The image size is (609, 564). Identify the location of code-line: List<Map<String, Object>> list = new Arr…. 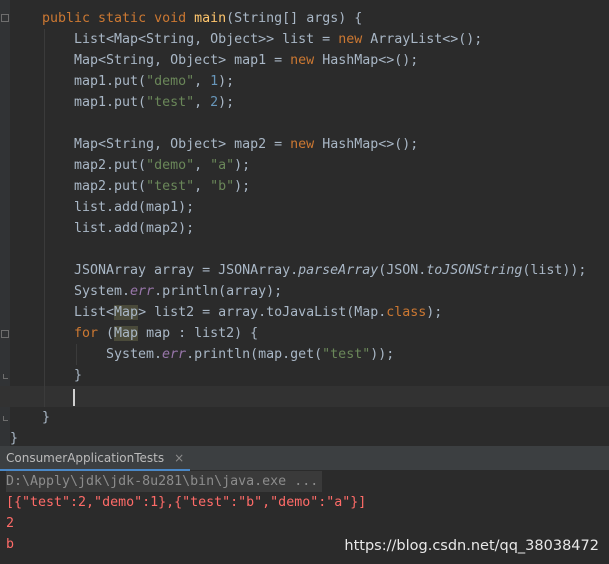
(304, 39).